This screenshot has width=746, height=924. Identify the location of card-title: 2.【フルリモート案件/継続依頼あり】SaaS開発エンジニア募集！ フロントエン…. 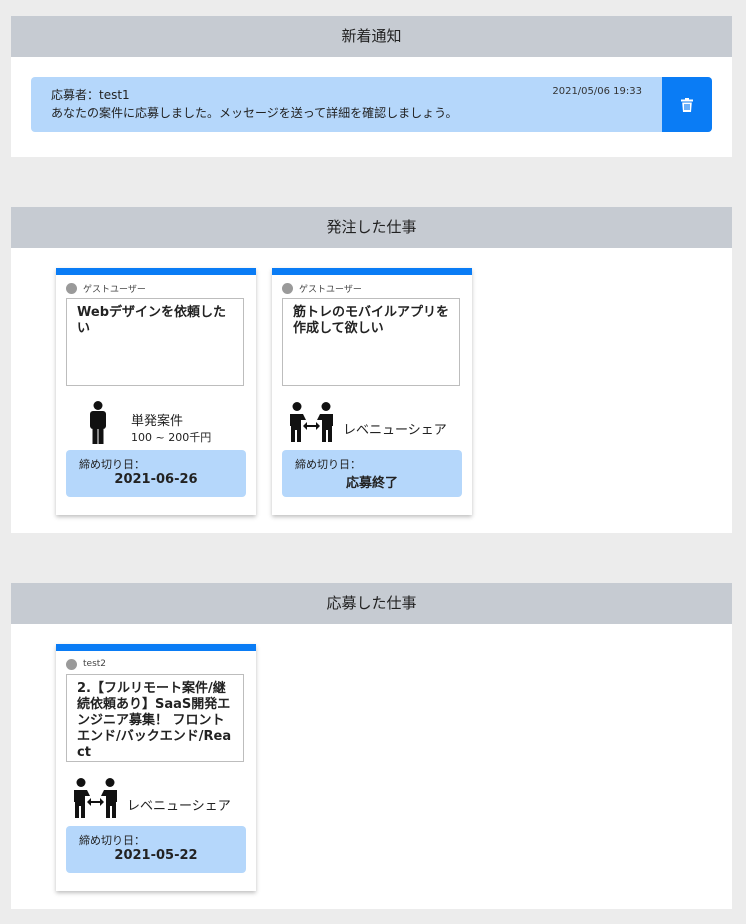
(155, 718).